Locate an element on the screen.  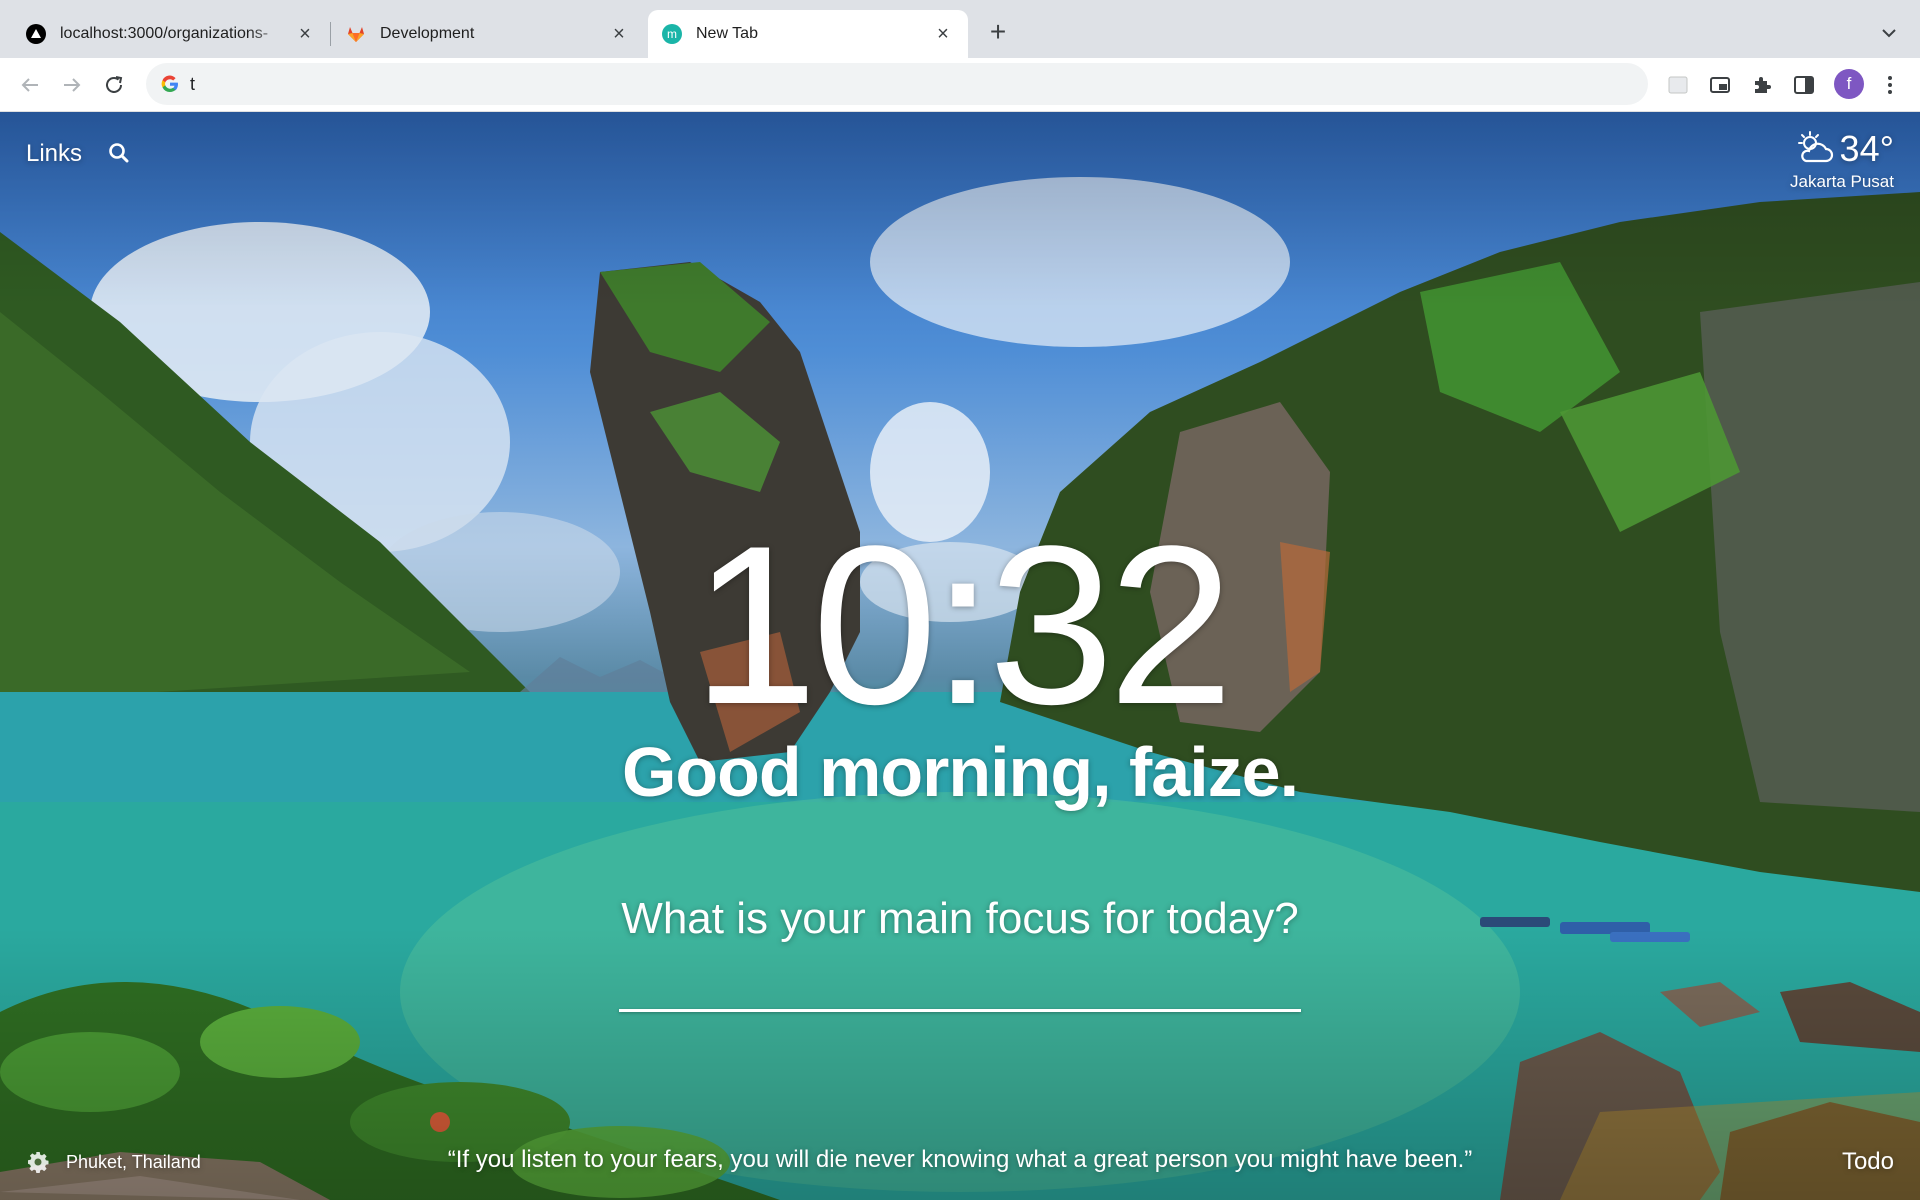
todo-button: Todo is located at coordinates (1868, 1162).